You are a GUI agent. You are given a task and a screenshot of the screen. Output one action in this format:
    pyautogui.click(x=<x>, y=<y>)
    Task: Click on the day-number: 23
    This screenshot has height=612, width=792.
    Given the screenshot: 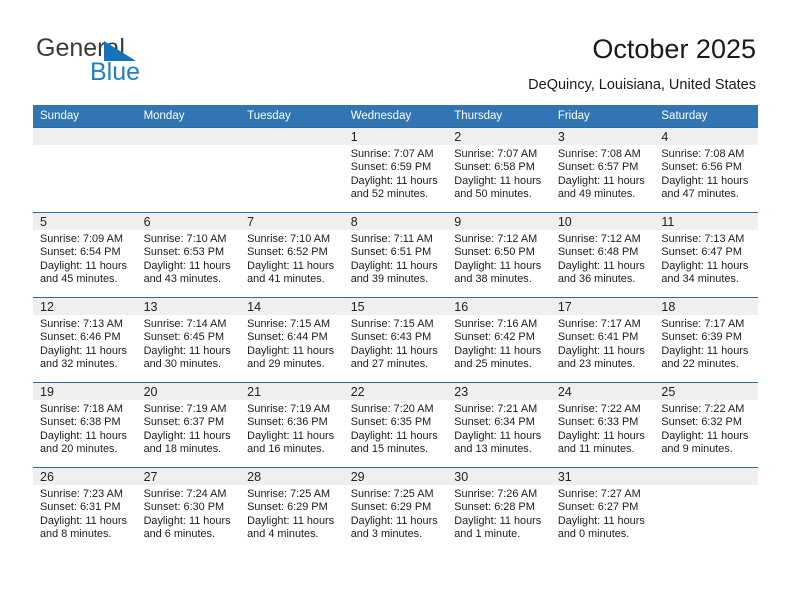 What is the action you would take?
    pyautogui.click(x=499, y=391)
    